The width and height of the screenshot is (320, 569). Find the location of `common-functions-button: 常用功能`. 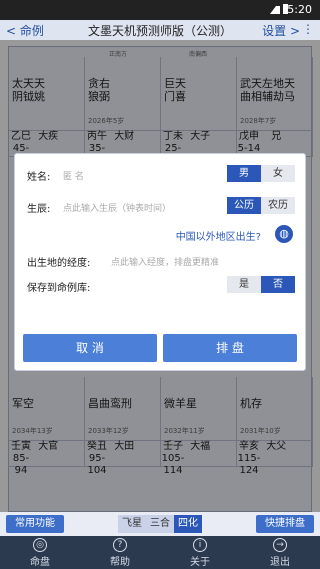

common-functions-button: 常用功能 is located at coordinates (35, 524).